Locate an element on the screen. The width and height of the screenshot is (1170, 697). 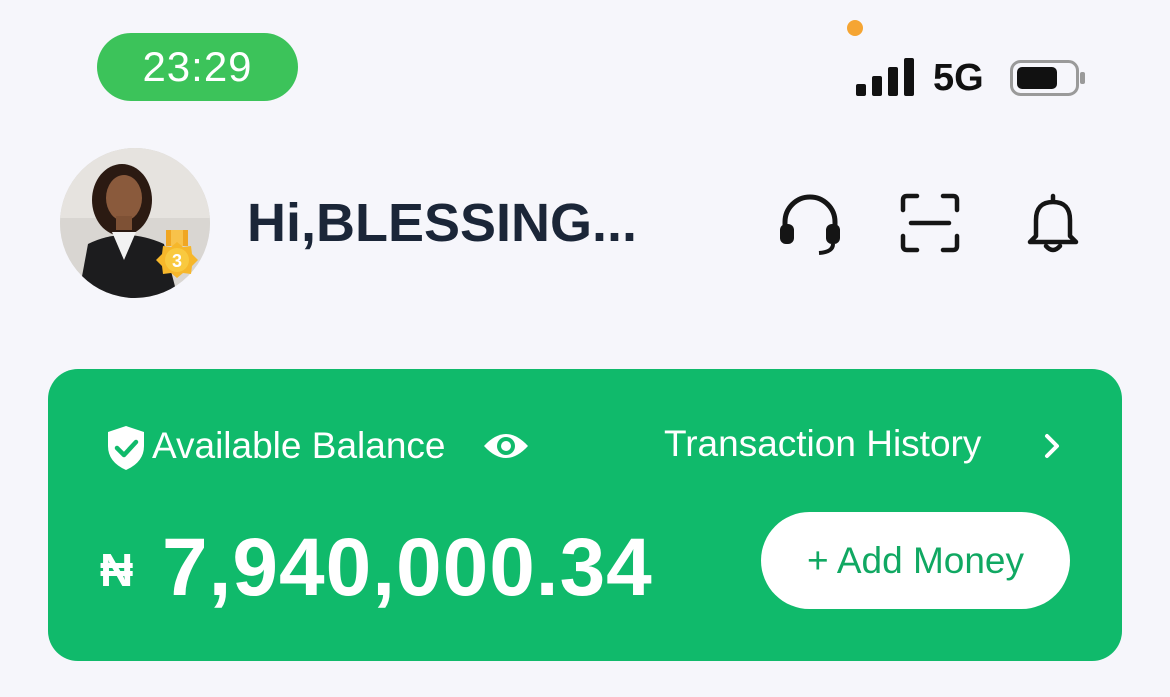
status-time: 23:29 is located at coordinates (197, 66).